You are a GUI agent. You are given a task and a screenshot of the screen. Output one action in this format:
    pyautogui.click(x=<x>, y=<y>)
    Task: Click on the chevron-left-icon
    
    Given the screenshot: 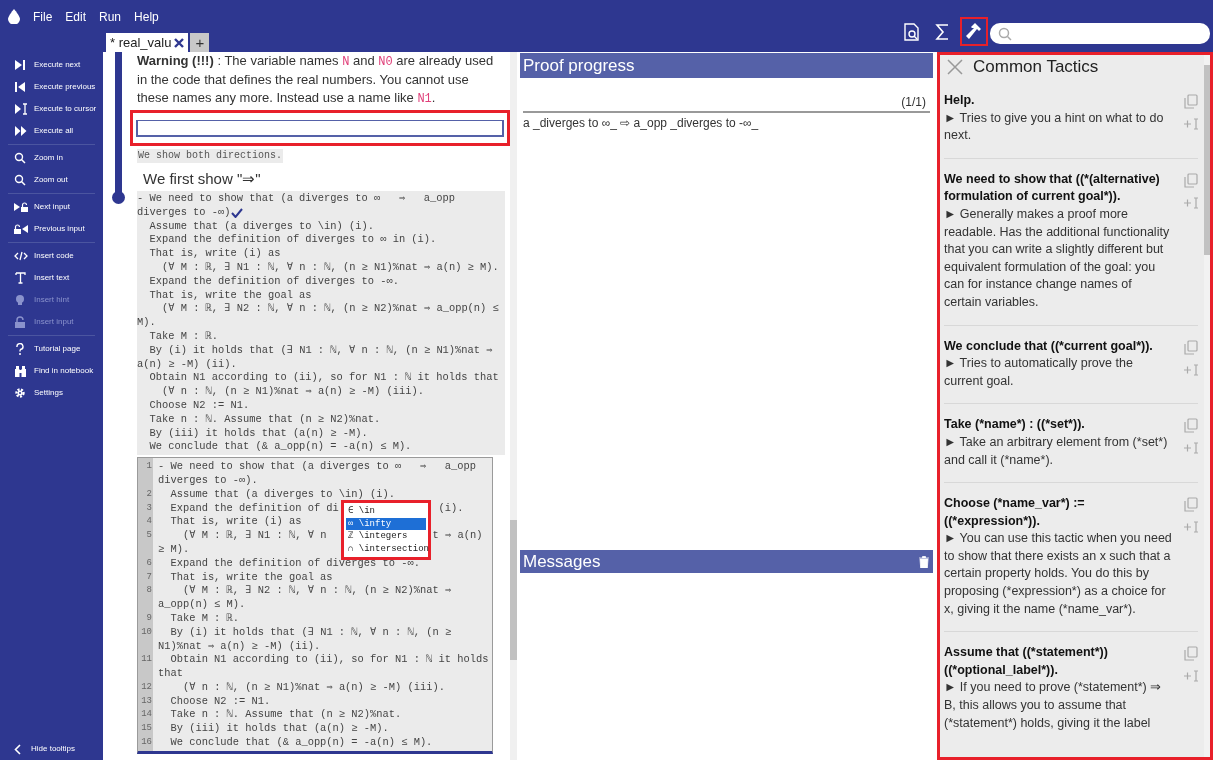 What is the action you would take?
    pyautogui.click(x=17, y=749)
    